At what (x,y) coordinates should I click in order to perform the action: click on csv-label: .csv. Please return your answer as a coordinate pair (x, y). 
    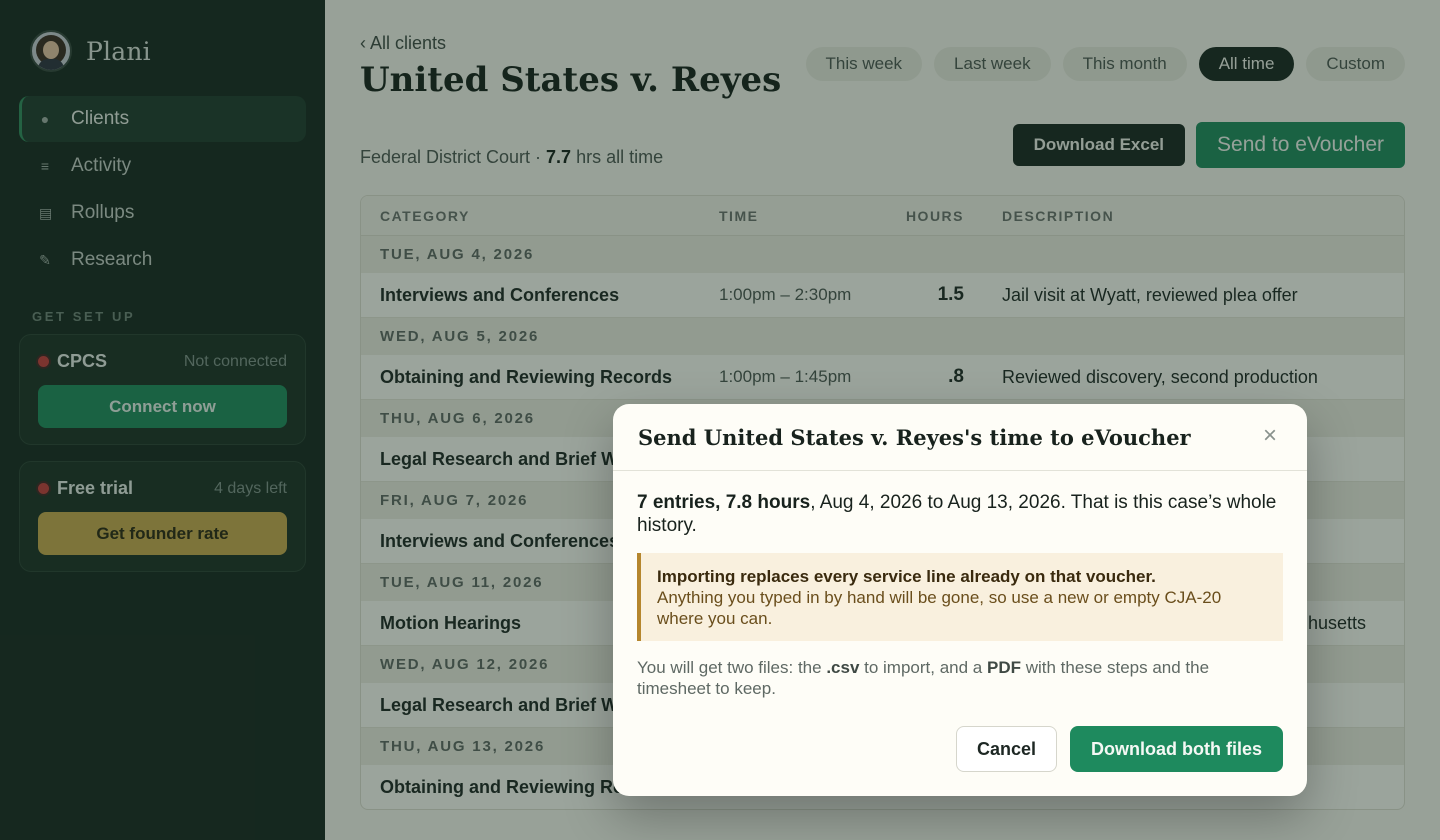
    Looking at the image, I should click on (843, 667).